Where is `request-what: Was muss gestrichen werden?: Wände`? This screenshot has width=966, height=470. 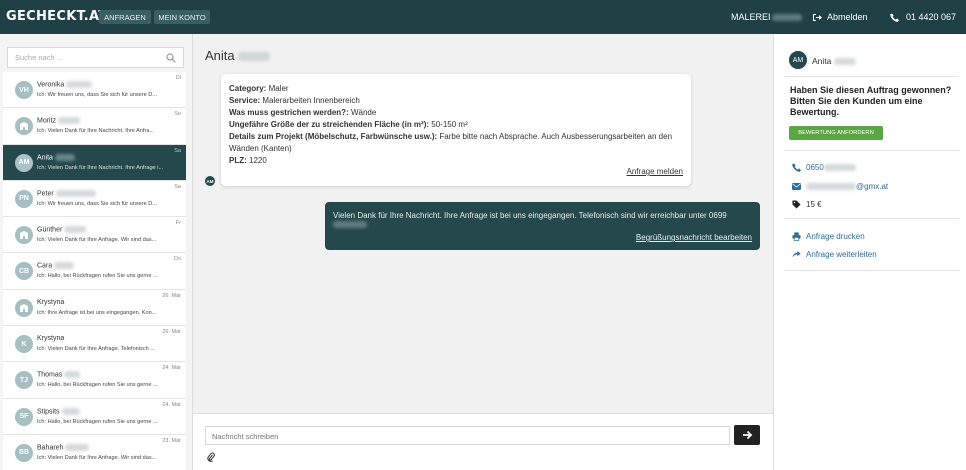
request-what: Was muss gestrichen werden?: Wände is located at coordinates (303, 112).